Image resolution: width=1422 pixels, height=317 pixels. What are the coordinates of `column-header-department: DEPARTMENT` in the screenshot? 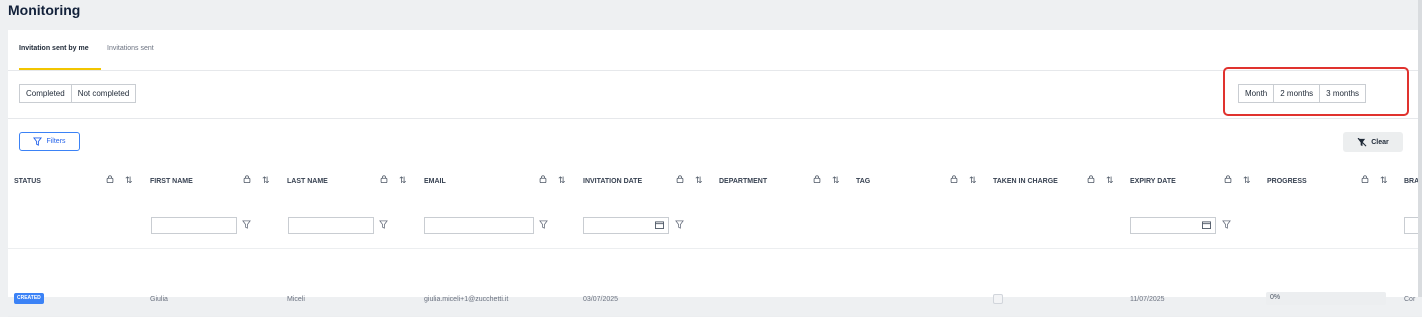 It's located at (743, 181).